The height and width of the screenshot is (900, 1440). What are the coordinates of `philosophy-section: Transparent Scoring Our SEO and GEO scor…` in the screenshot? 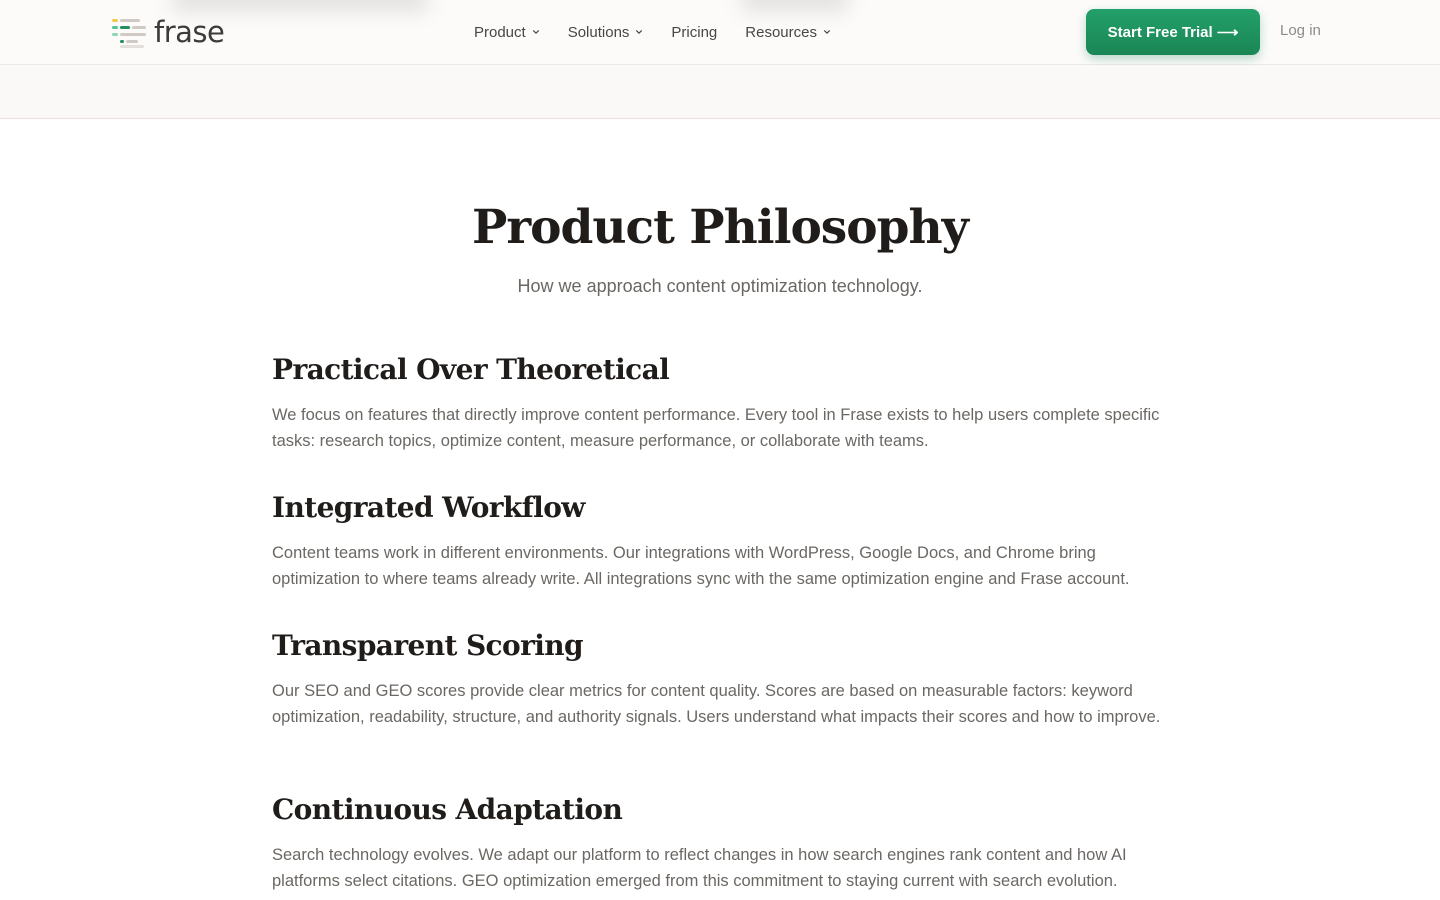 It's located at (722, 679).